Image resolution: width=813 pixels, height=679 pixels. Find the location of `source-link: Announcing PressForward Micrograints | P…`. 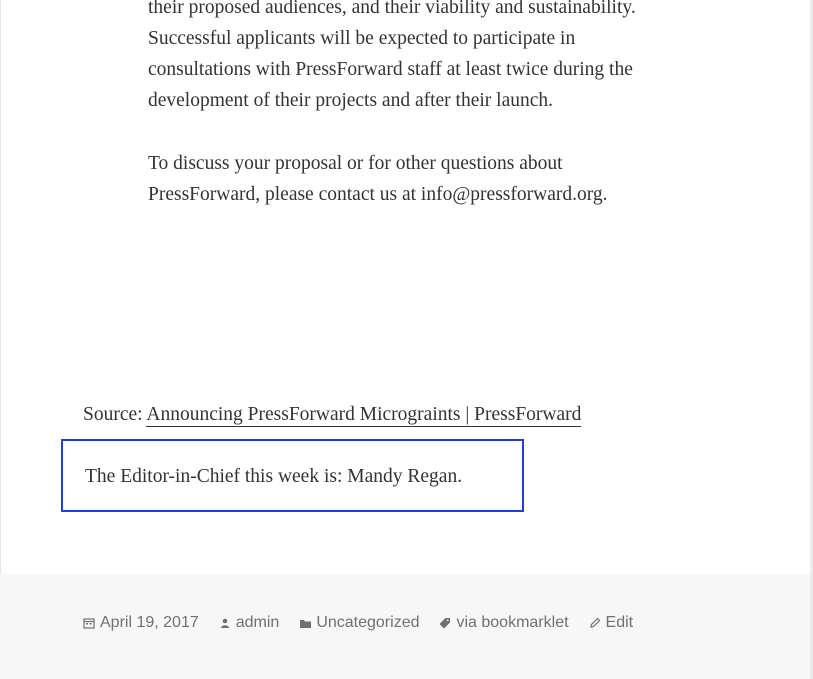

source-link: Announcing PressForward Micrograints | P… is located at coordinates (364, 415).